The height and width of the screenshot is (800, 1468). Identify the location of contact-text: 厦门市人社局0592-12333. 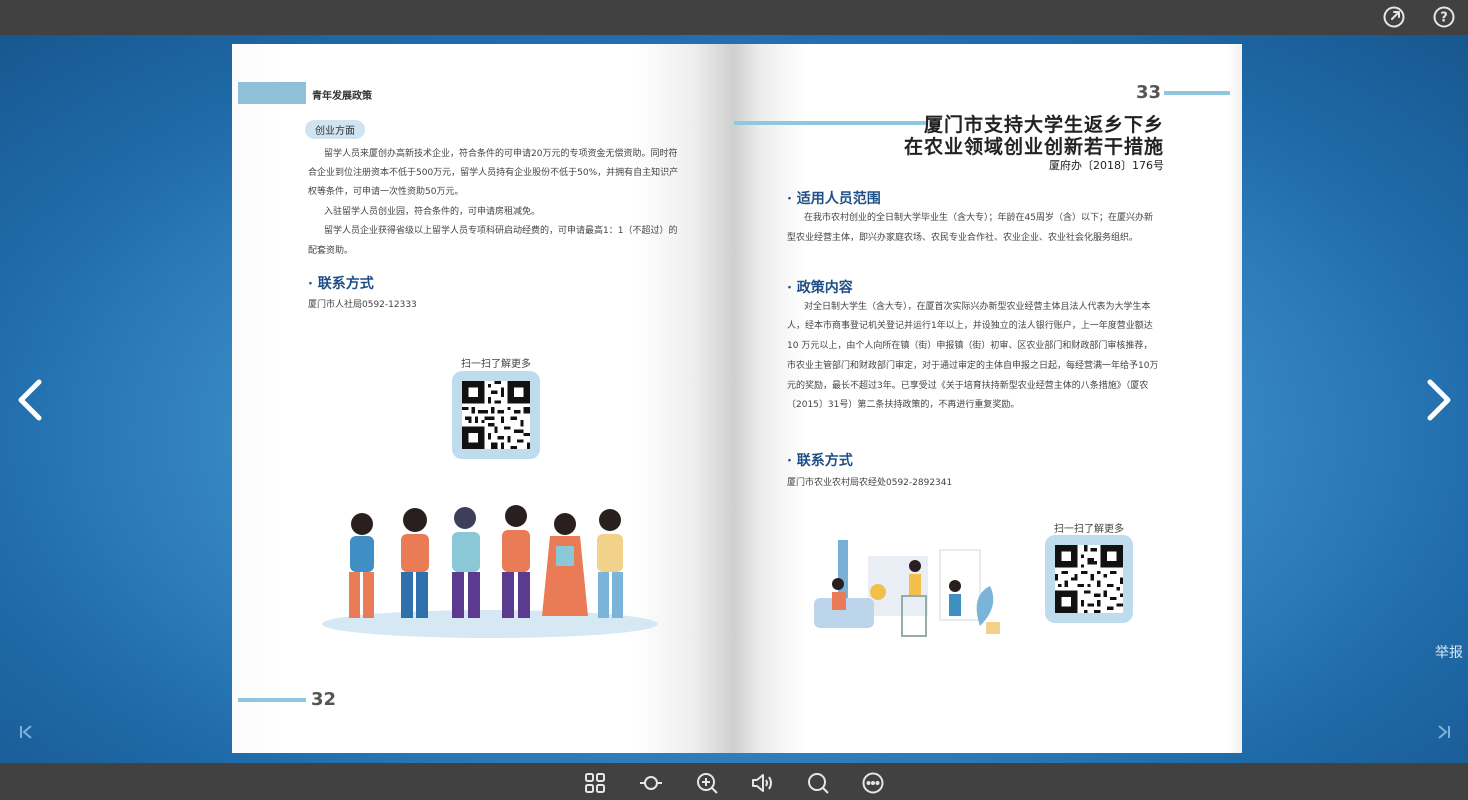
(362, 305).